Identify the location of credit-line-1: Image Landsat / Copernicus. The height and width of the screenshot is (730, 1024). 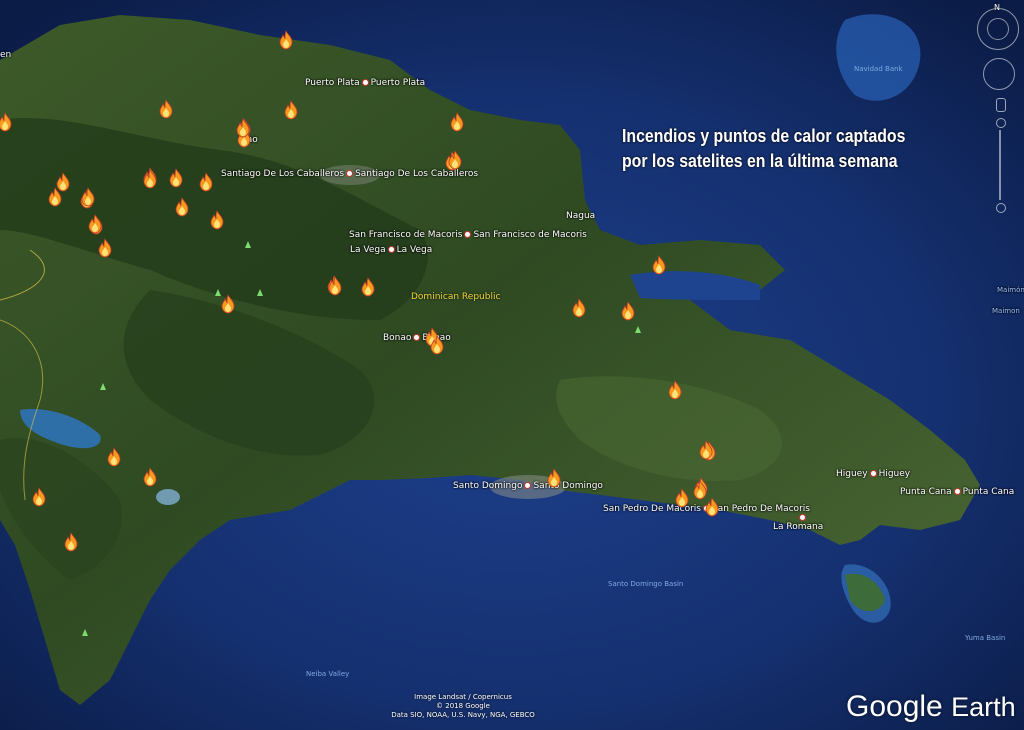
(463, 697).